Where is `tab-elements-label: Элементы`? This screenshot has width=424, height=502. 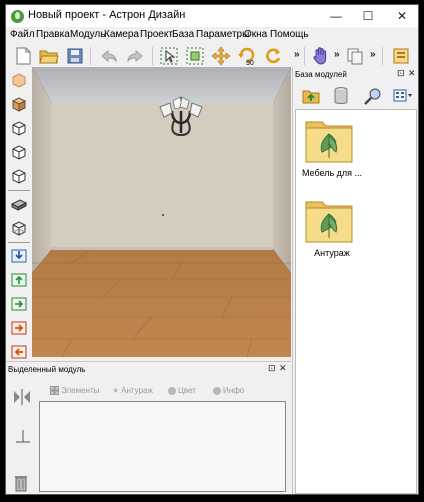
tab-elements-label: Элементы is located at coordinates (80, 390).